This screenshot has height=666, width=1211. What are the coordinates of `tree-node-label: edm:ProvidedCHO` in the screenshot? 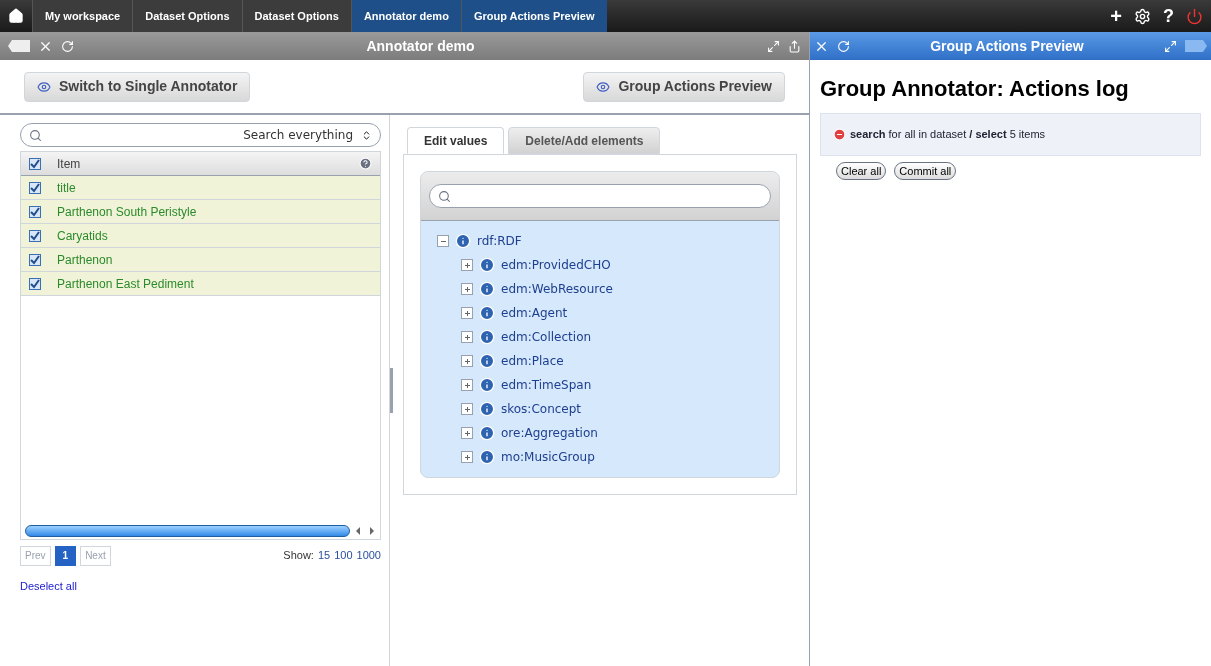 It's located at (556, 265).